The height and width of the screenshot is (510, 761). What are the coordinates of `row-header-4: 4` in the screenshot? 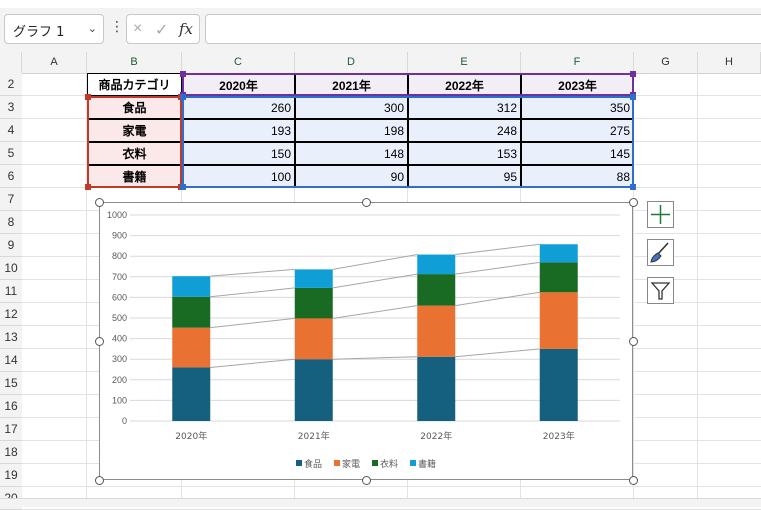 It's located at (11, 130).